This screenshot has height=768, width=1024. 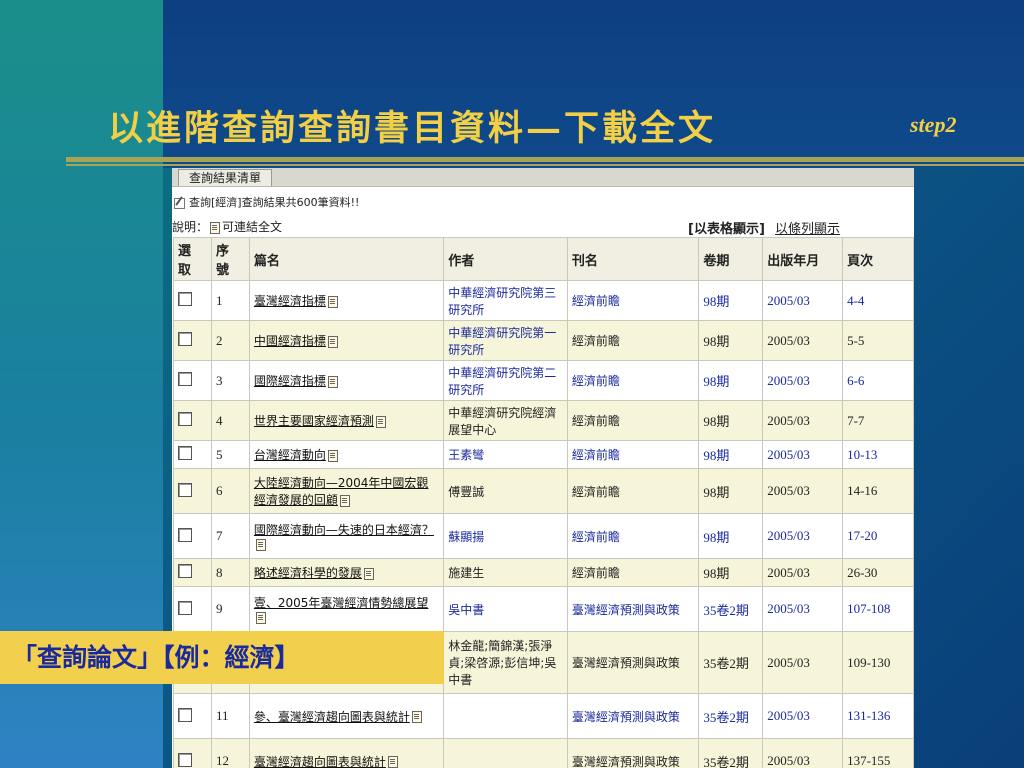 What do you see at coordinates (878, 300) in the screenshot?
I see `pages-cell: 4-4` at bounding box center [878, 300].